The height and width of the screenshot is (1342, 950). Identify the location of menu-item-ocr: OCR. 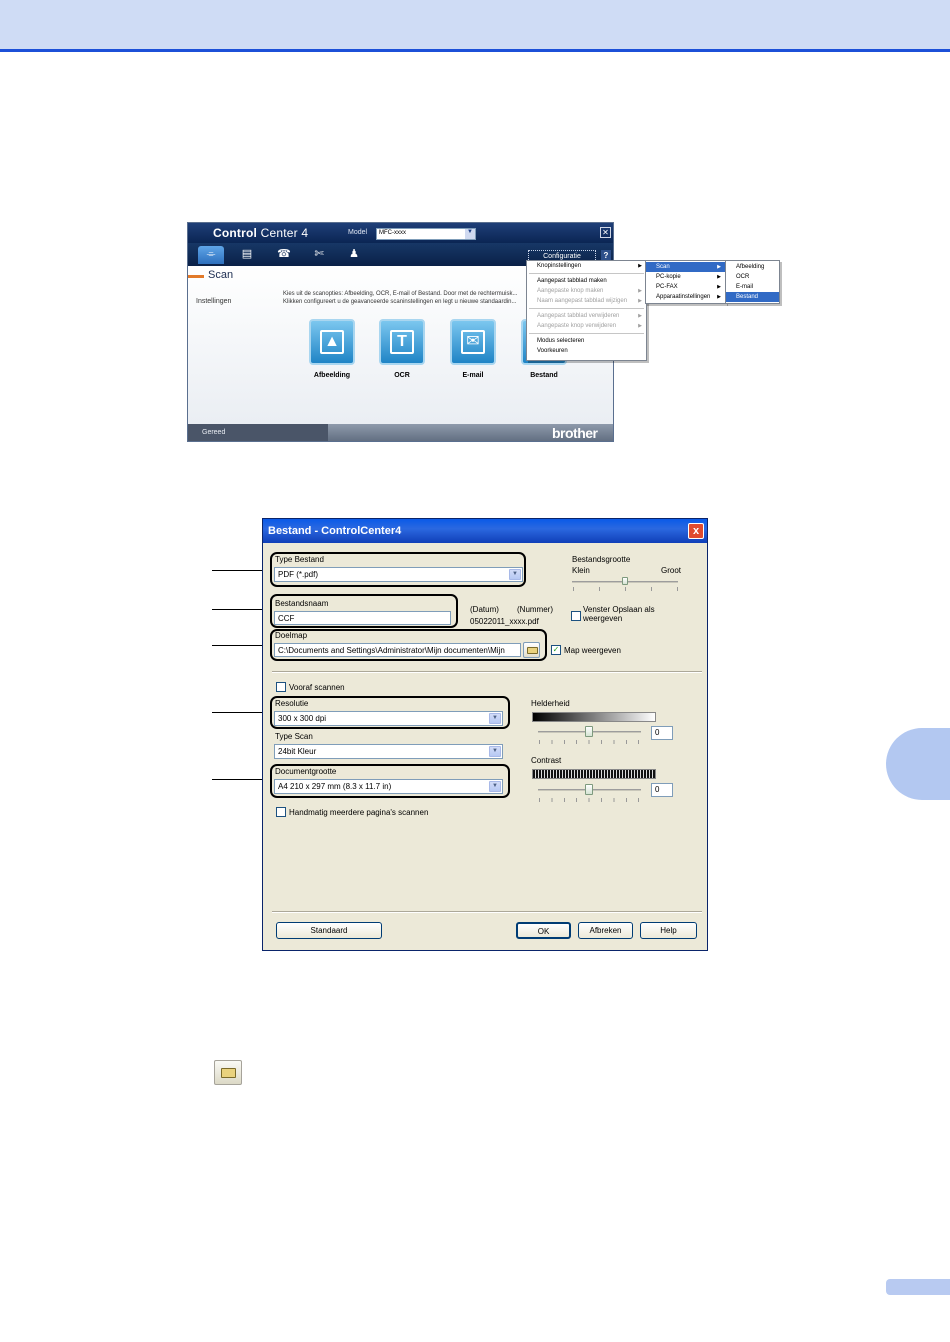
(752, 277).